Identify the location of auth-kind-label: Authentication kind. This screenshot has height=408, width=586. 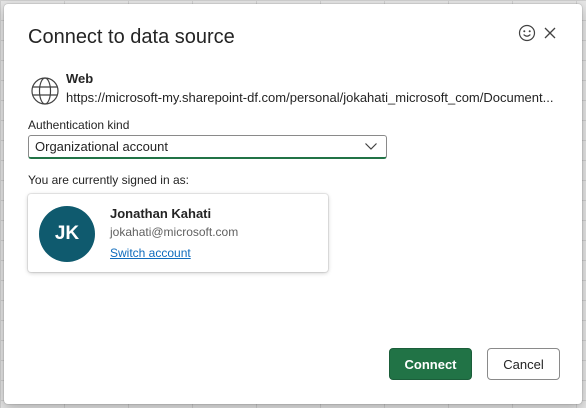
(79, 125).